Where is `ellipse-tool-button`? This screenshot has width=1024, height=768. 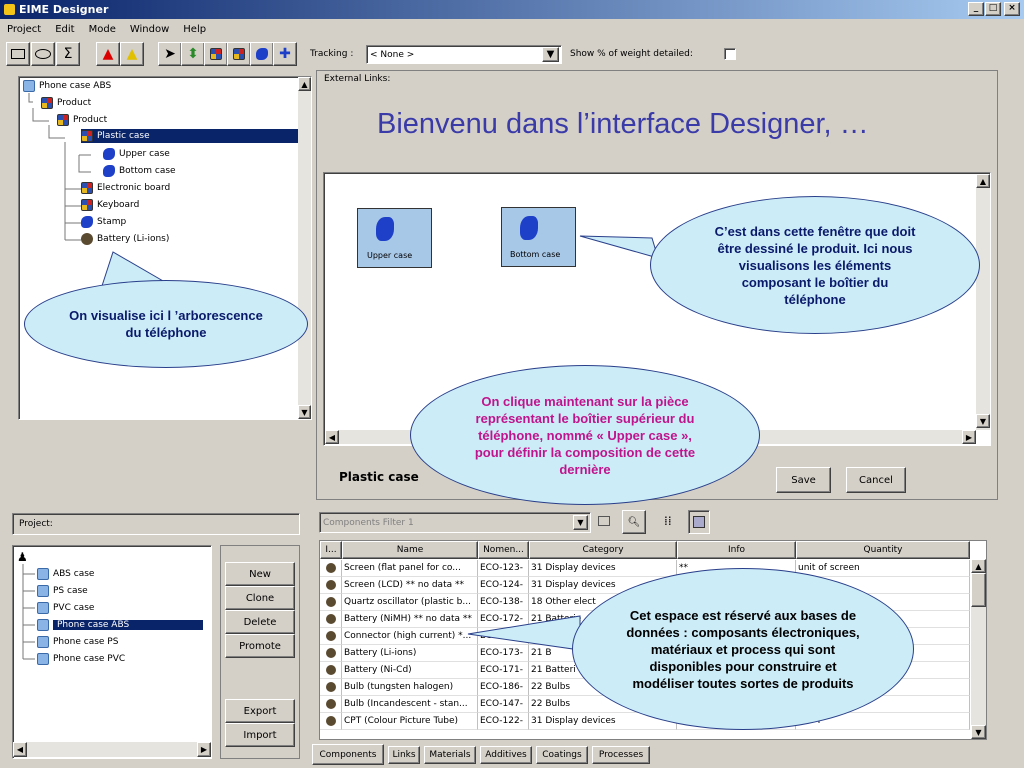 ellipse-tool-button is located at coordinates (43, 54).